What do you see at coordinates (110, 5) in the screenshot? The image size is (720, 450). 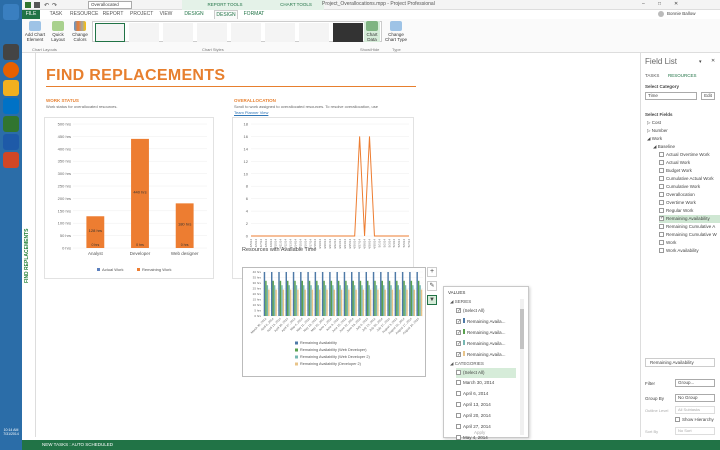 I see `filter-combobox: Overallocated` at bounding box center [110, 5].